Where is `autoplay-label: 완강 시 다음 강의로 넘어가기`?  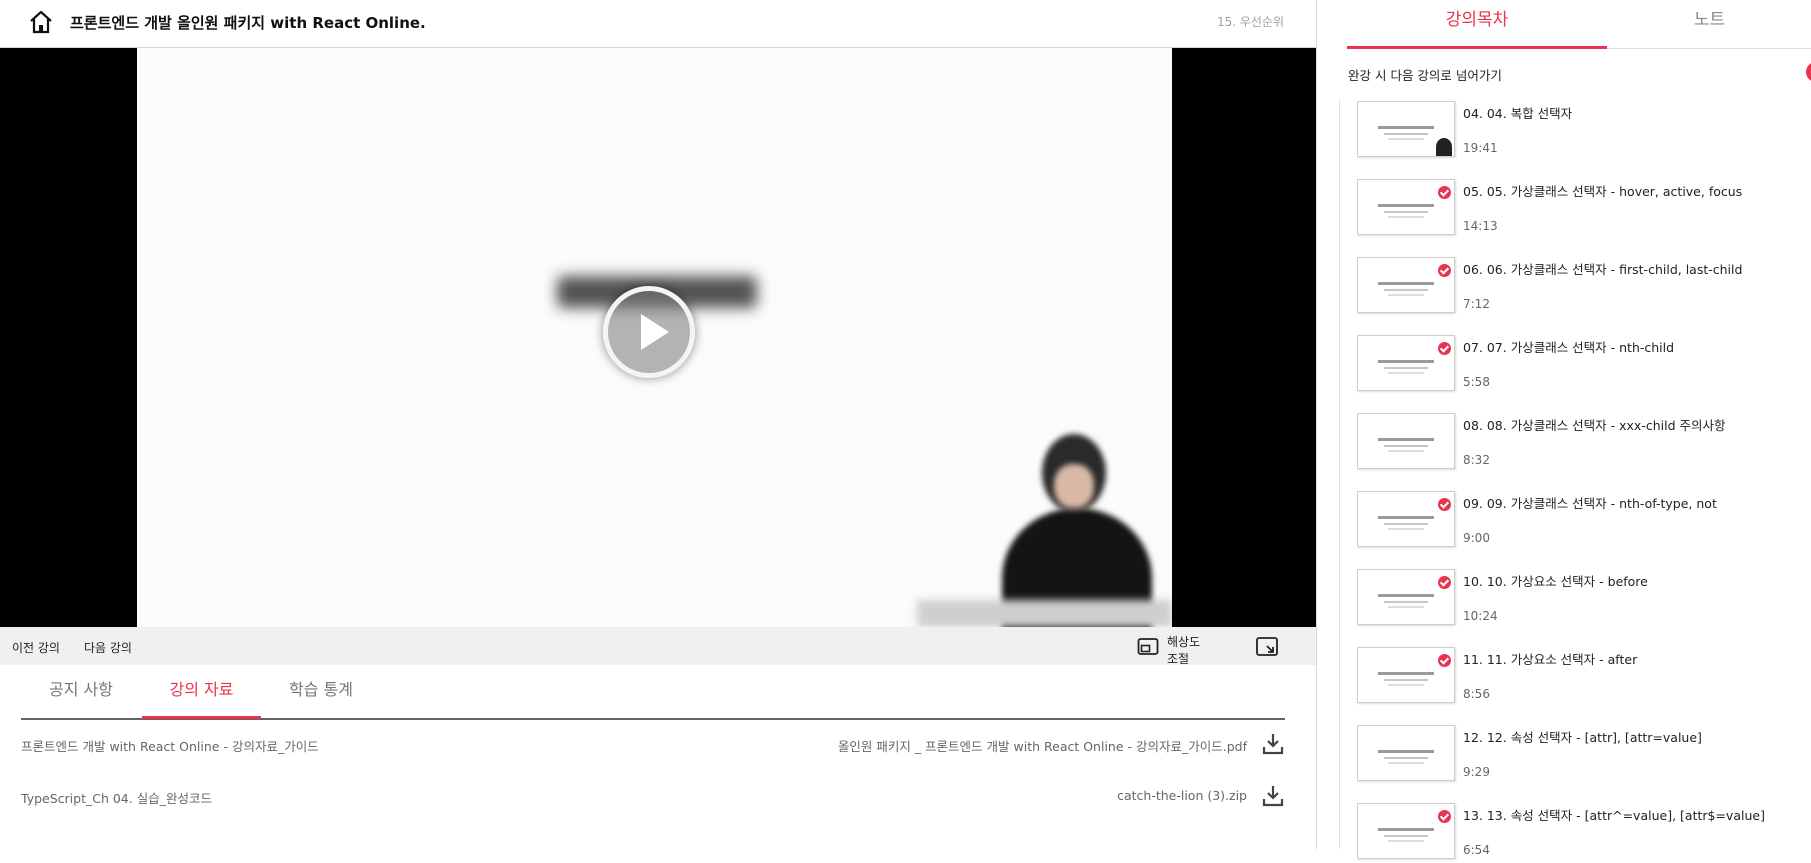
autoplay-label: 완강 시 다음 강의로 넘어가기 is located at coordinates (1425, 75).